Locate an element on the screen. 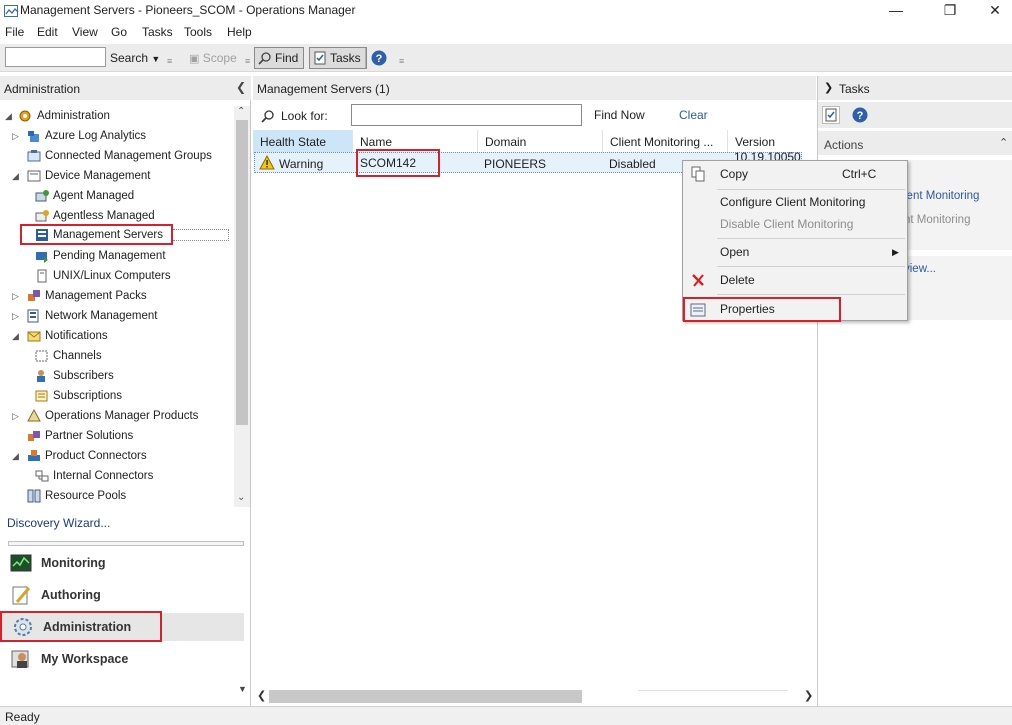 Image resolution: width=1012 pixels, height=725 pixels. workspace-authoring: Authoring is located at coordinates (122, 595).